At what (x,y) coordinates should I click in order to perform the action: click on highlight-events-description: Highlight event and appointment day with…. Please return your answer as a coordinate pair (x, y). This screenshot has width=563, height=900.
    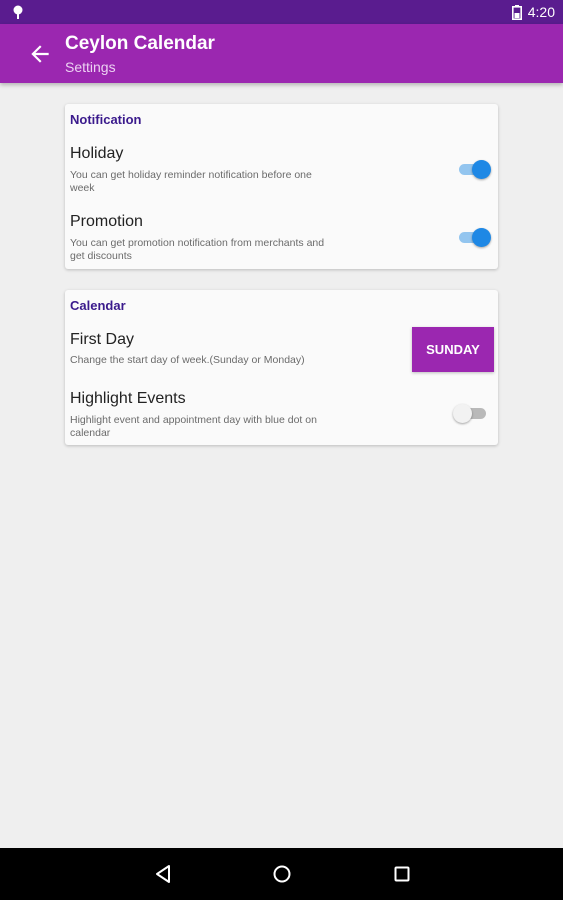
    Looking at the image, I should click on (193, 426).